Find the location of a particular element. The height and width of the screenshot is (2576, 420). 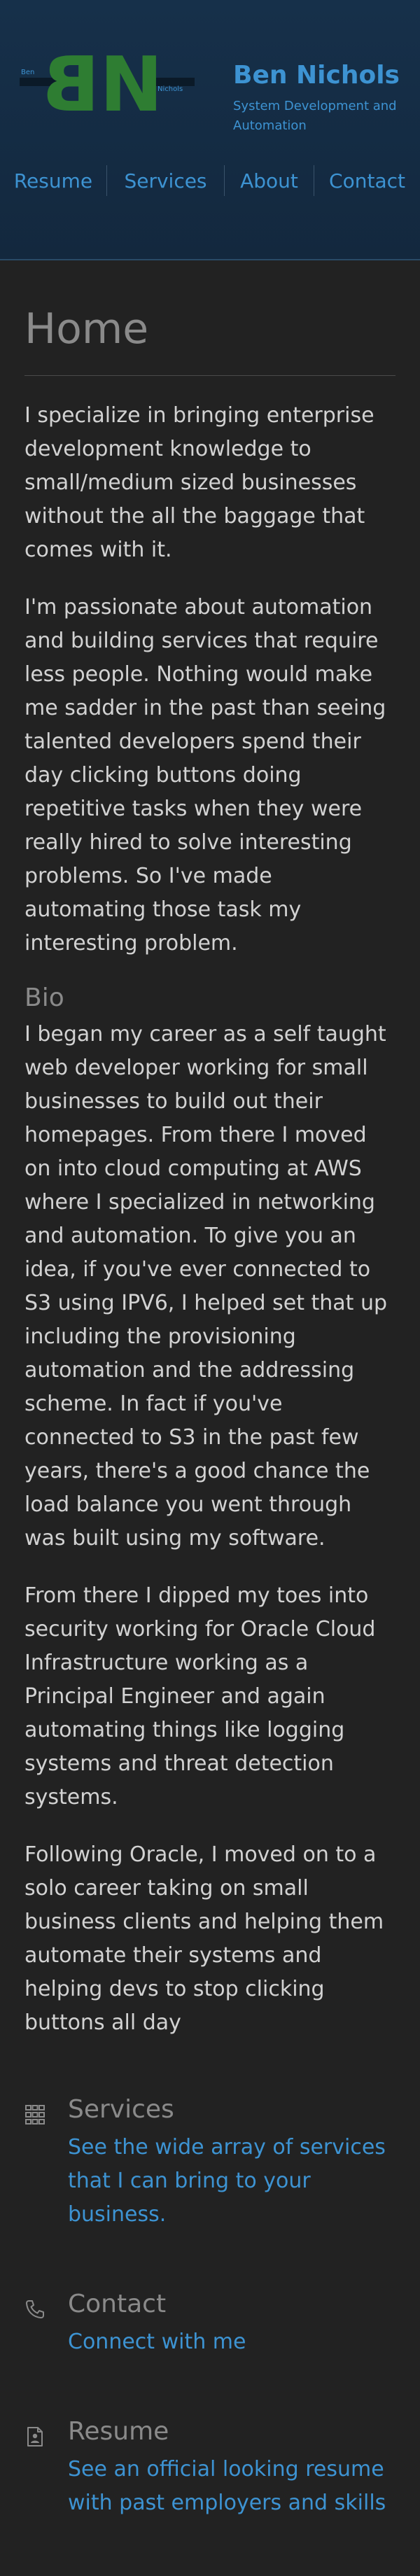

main-nav: Resume Services About Contact is located at coordinates (210, 181).